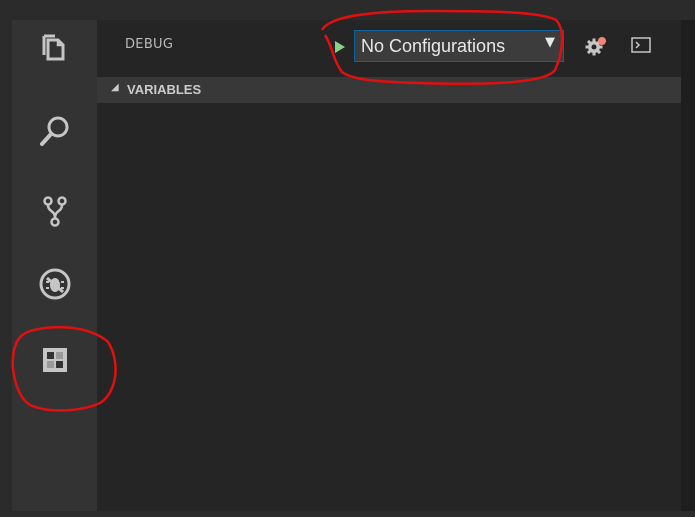  What do you see at coordinates (433, 46) in the screenshot?
I see `configuration-value: No Configurations` at bounding box center [433, 46].